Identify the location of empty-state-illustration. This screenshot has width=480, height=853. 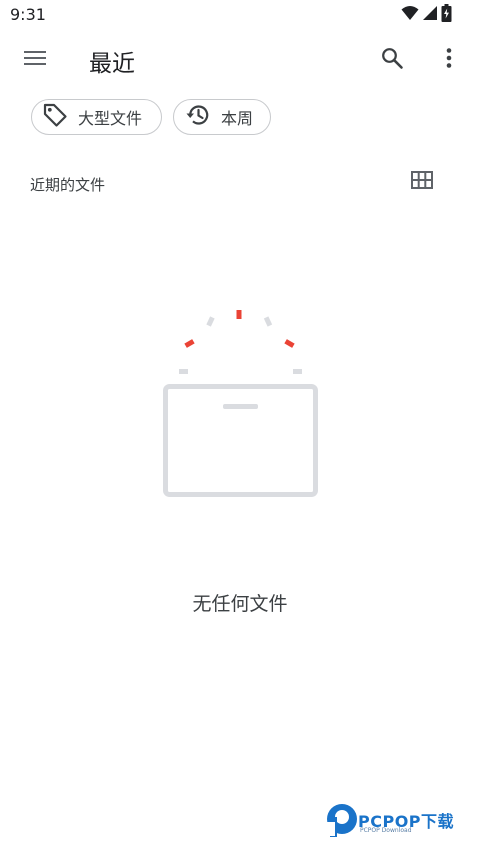
(240, 403).